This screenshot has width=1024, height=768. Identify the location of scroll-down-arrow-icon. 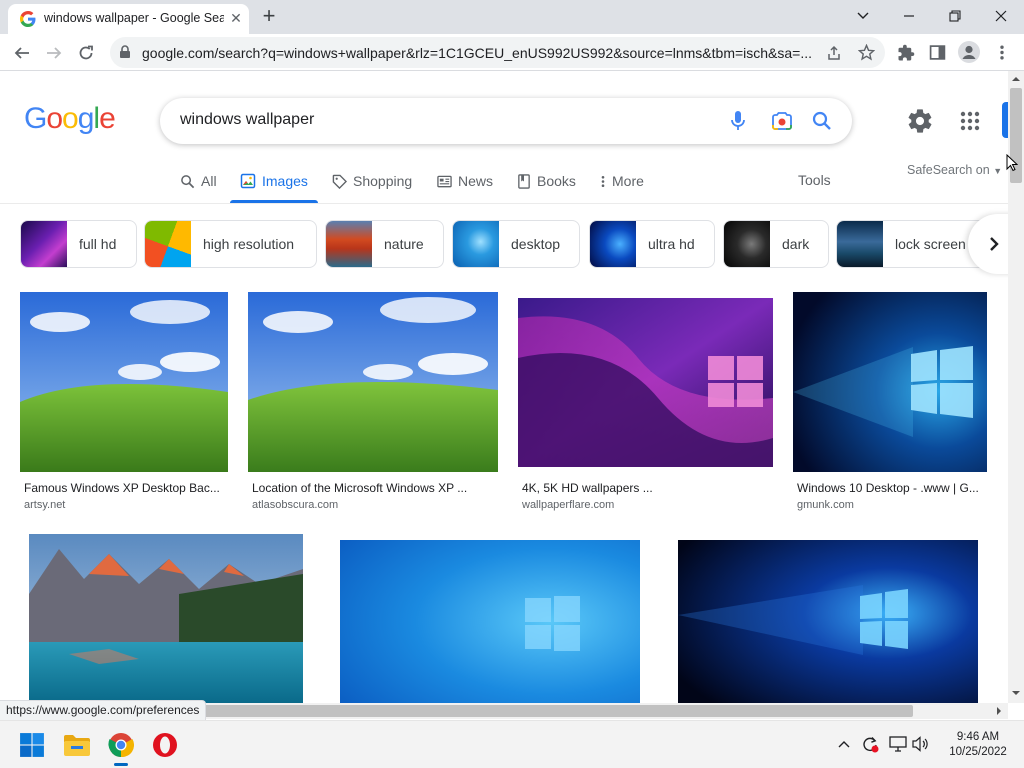
(1016, 693).